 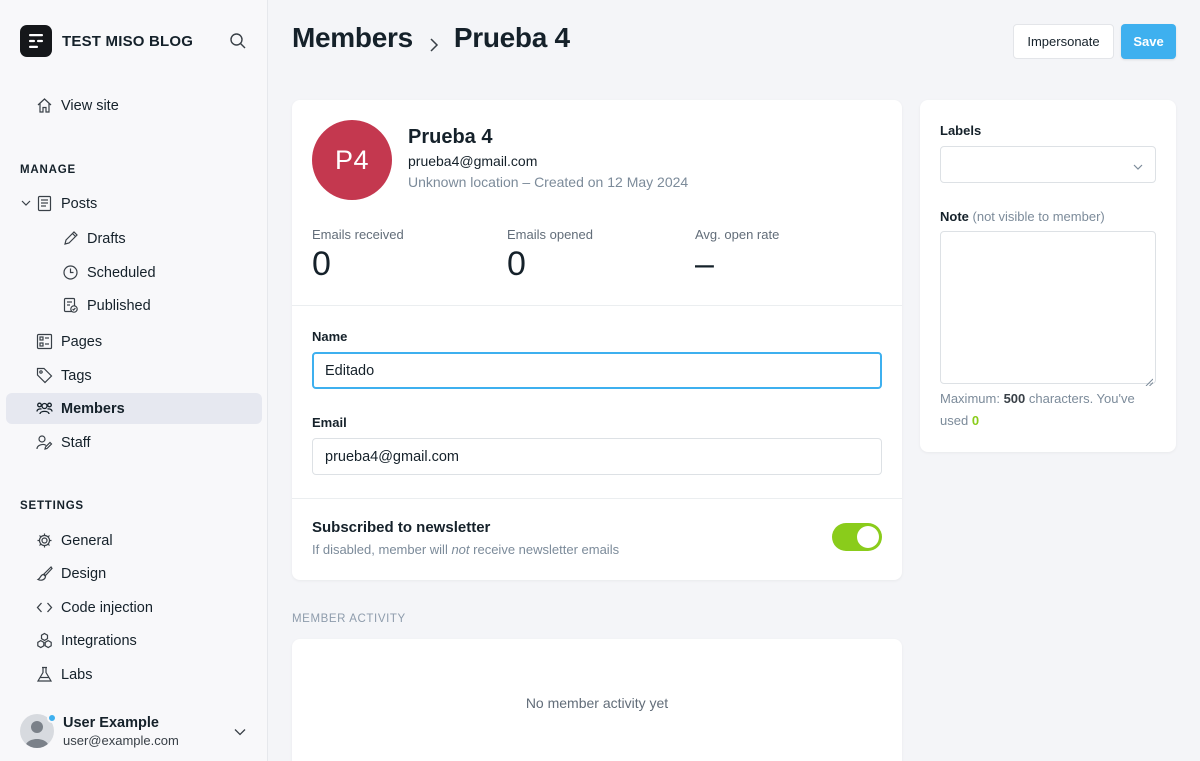 What do you see at coordinates (52, 718) in the screenshot?
I see `status-dot` at bounding box center [52, 718].